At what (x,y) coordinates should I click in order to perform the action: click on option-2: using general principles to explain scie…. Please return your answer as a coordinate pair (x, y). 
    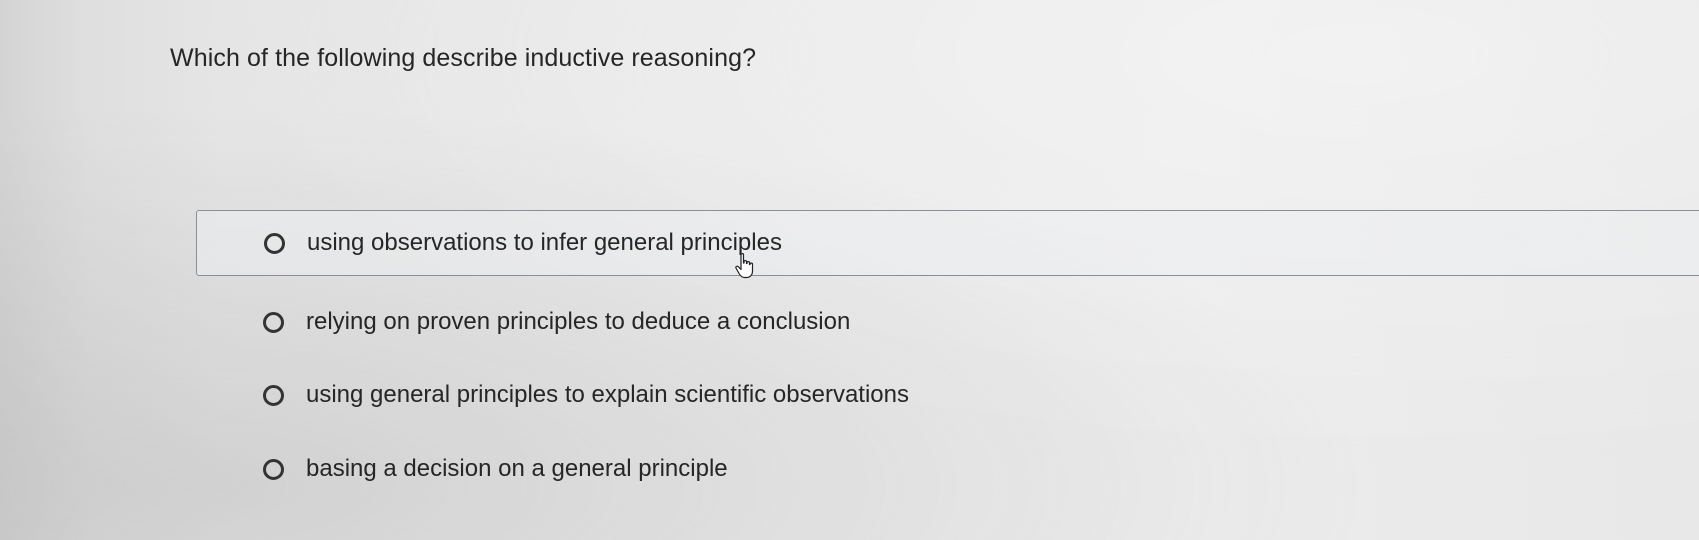
    Looking at the image, I should click on (947, 395).